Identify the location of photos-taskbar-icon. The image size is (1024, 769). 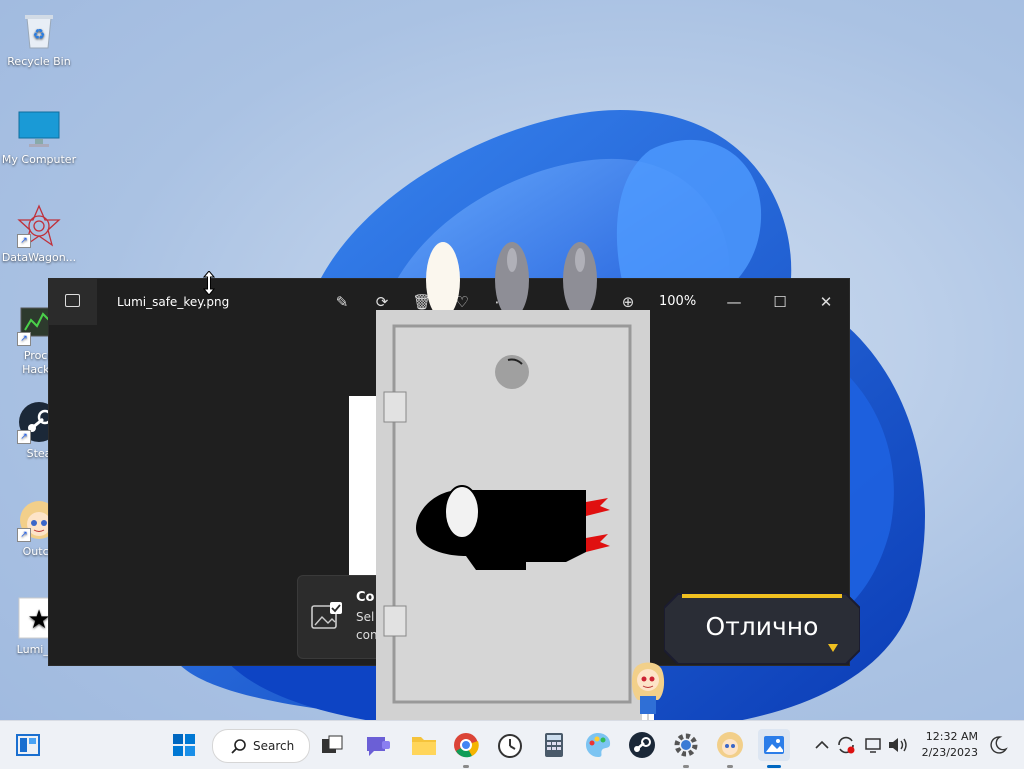
(774, 745).